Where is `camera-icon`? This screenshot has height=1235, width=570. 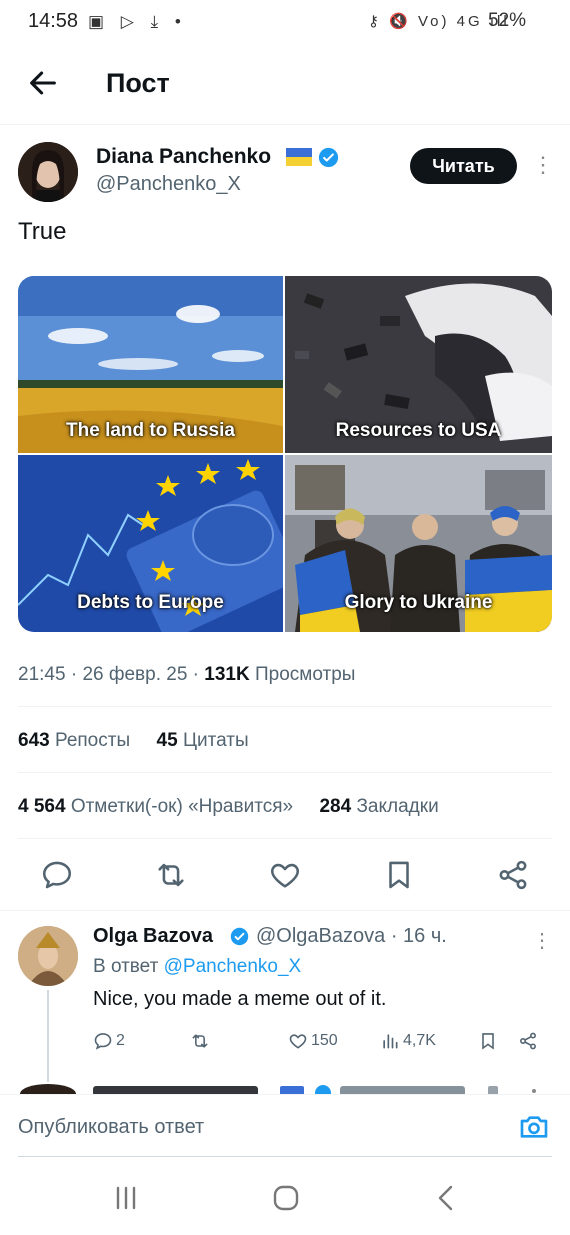 camera-icon is located at coordinates (534, 1127).